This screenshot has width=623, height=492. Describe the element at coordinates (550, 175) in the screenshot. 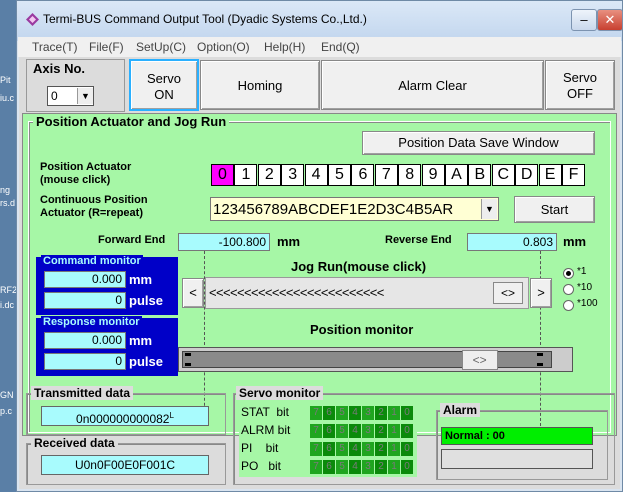

I see `hex-button-e: E` at that location.